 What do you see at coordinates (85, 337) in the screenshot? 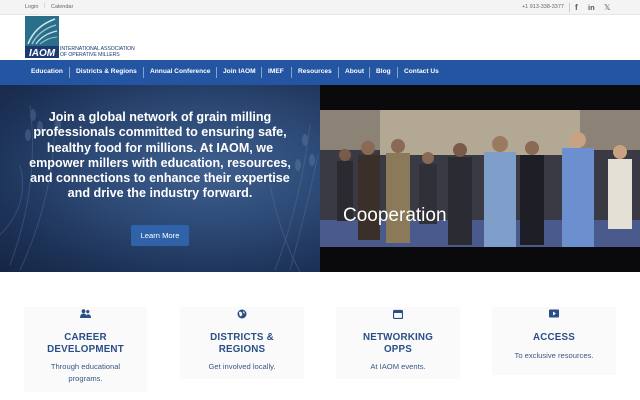
I see `card-title-line: CAREER` at bounding box center [85, 337].